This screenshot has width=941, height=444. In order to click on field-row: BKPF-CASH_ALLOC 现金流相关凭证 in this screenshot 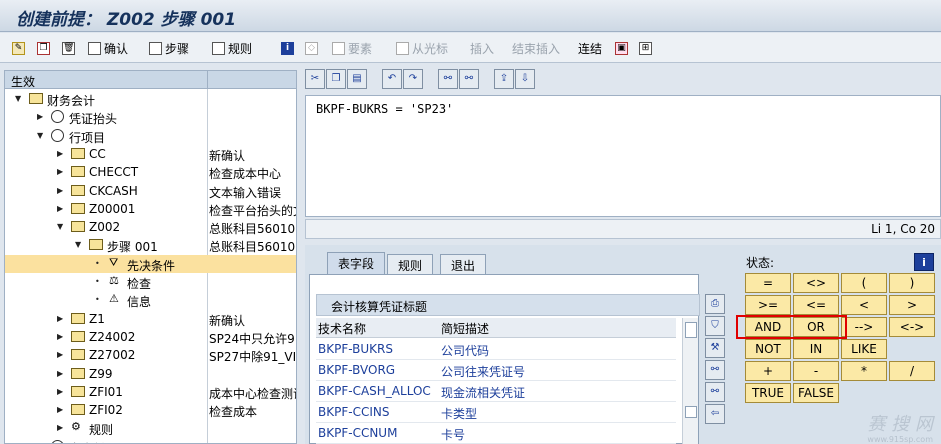, I will do `click(496, 391)`.